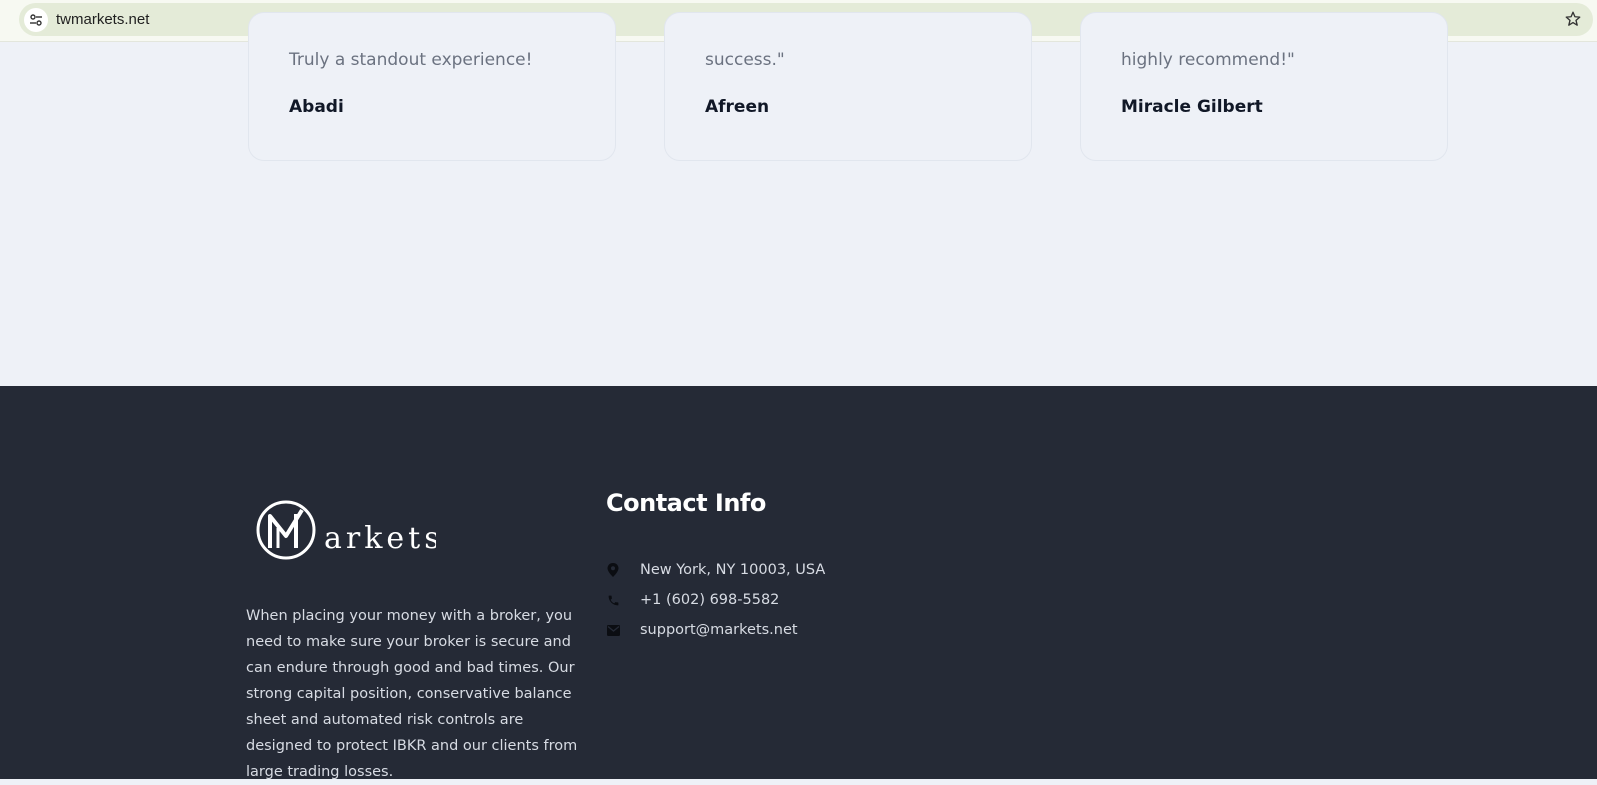 The image size is (1597, 785). I want to click on contact-address-text: New York, NY 10003, USA, so click(733, 570).